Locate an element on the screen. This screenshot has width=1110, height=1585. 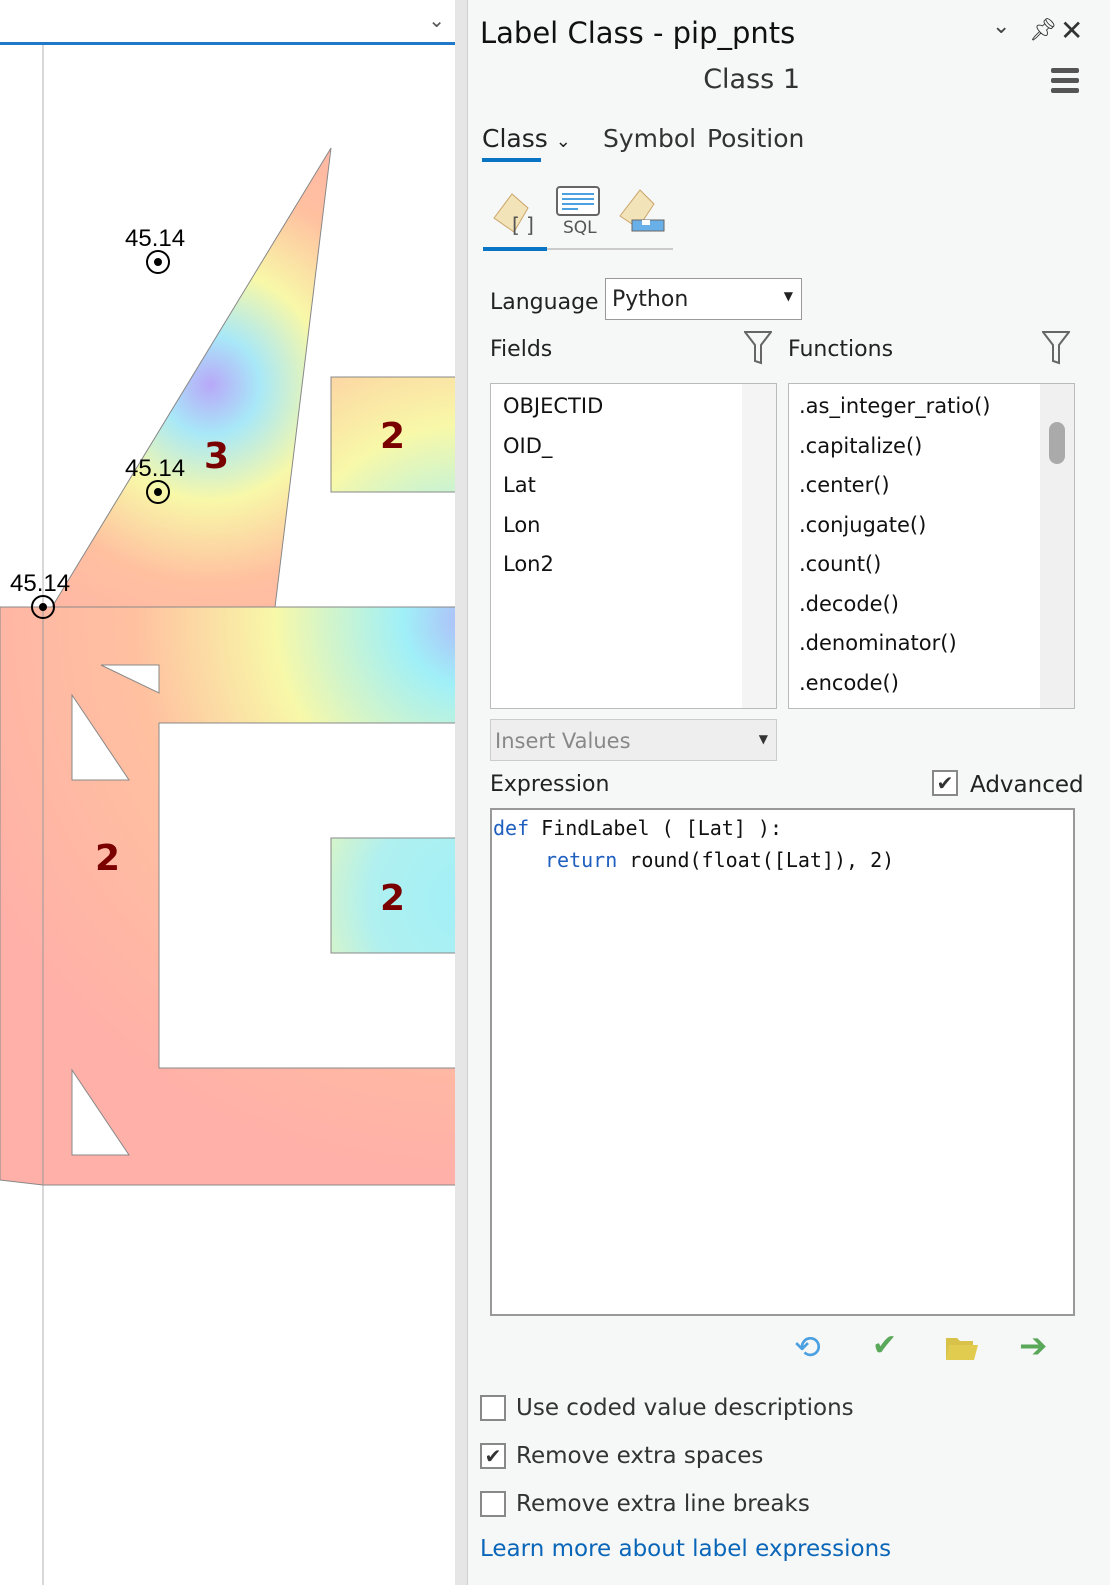
list-item: .conjugate() is located at coordinates (931, 526).